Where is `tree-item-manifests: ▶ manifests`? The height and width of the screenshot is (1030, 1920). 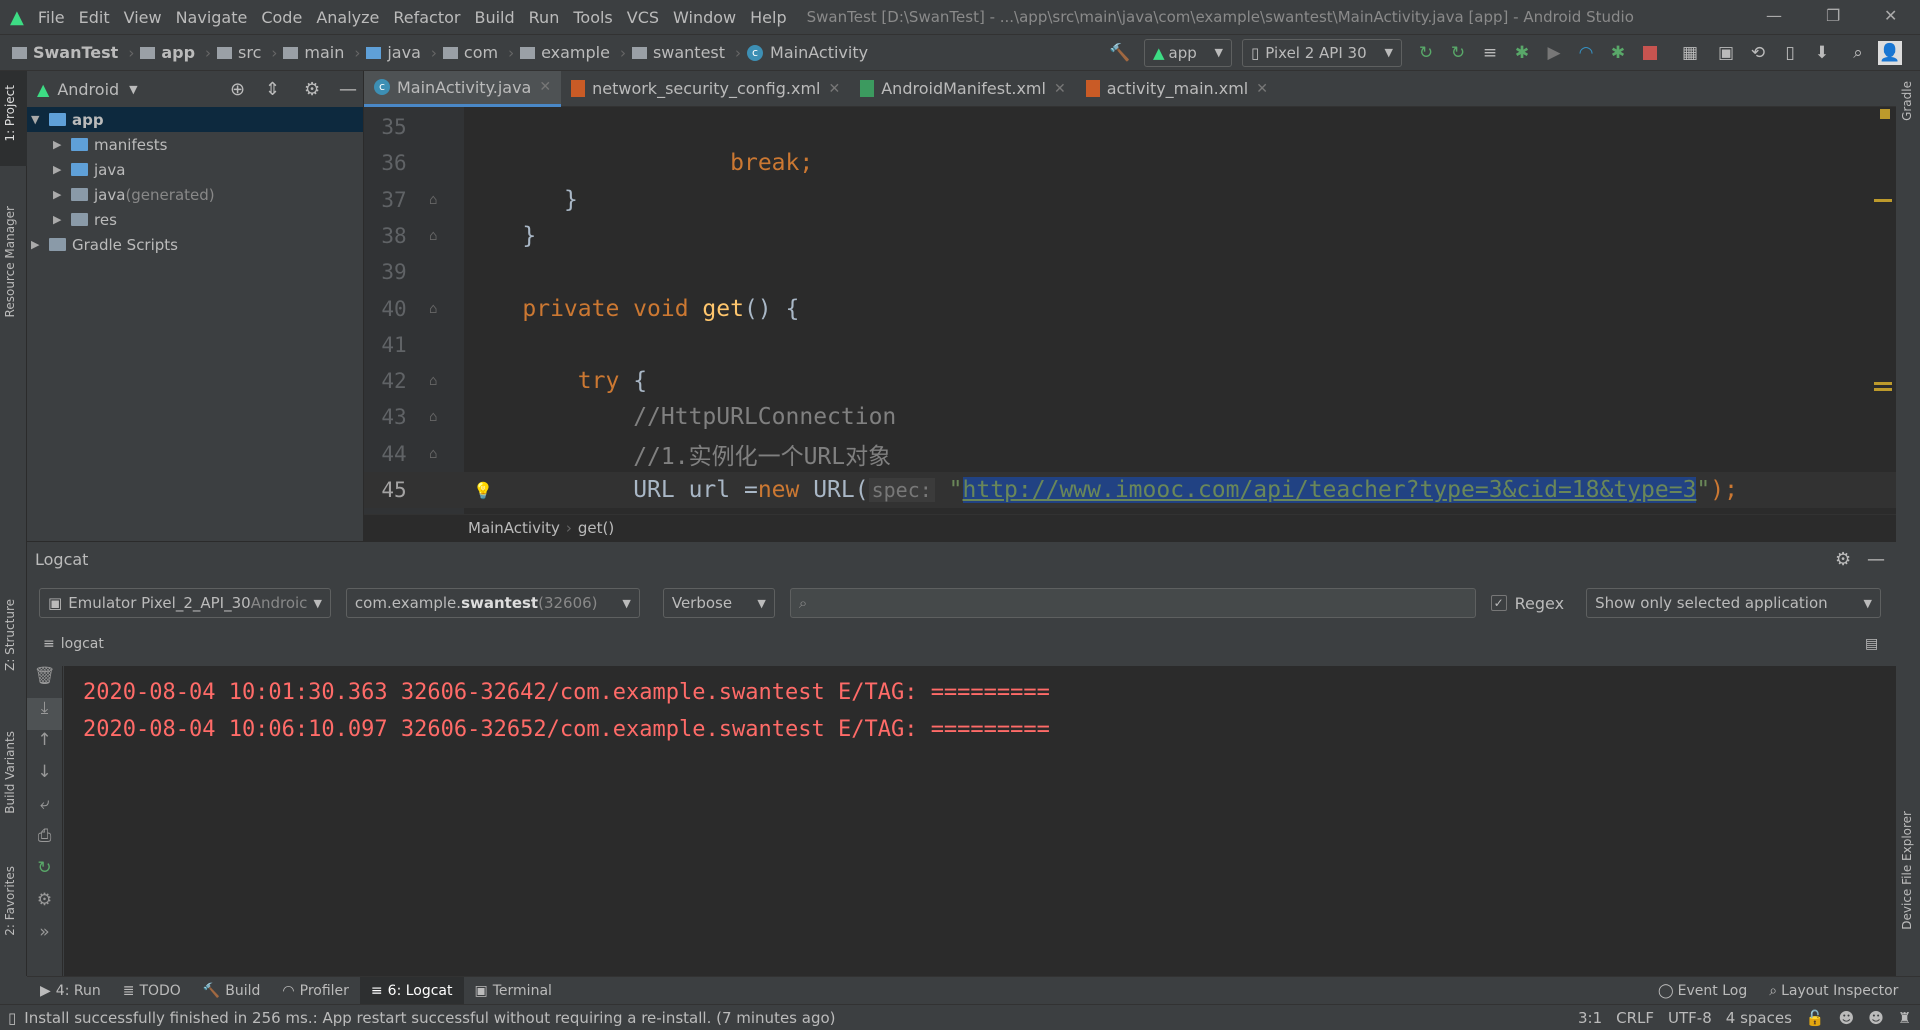
tree-item-manifests: ▶ manifests is located at coordinates (195, 144).